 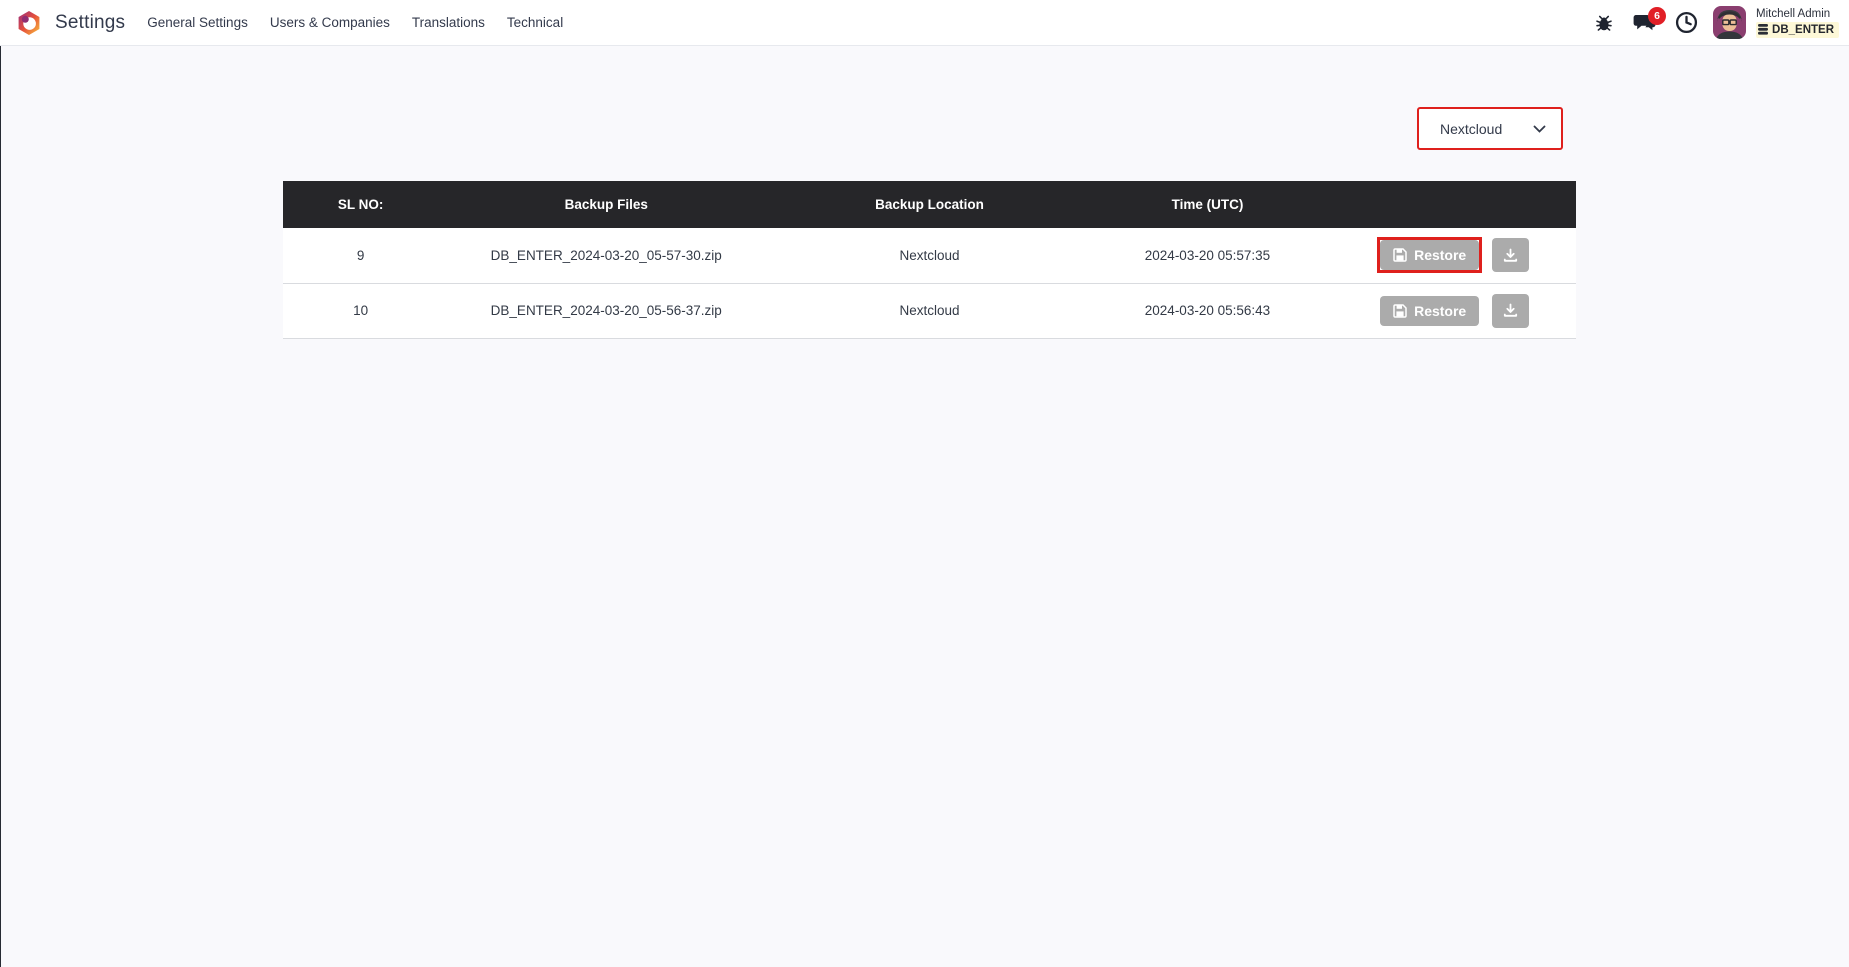 What do you see at coordinates (361, 204) in the screenshot?
I see `header-sl-no: SL NO:` at bounding box center [361, 204].